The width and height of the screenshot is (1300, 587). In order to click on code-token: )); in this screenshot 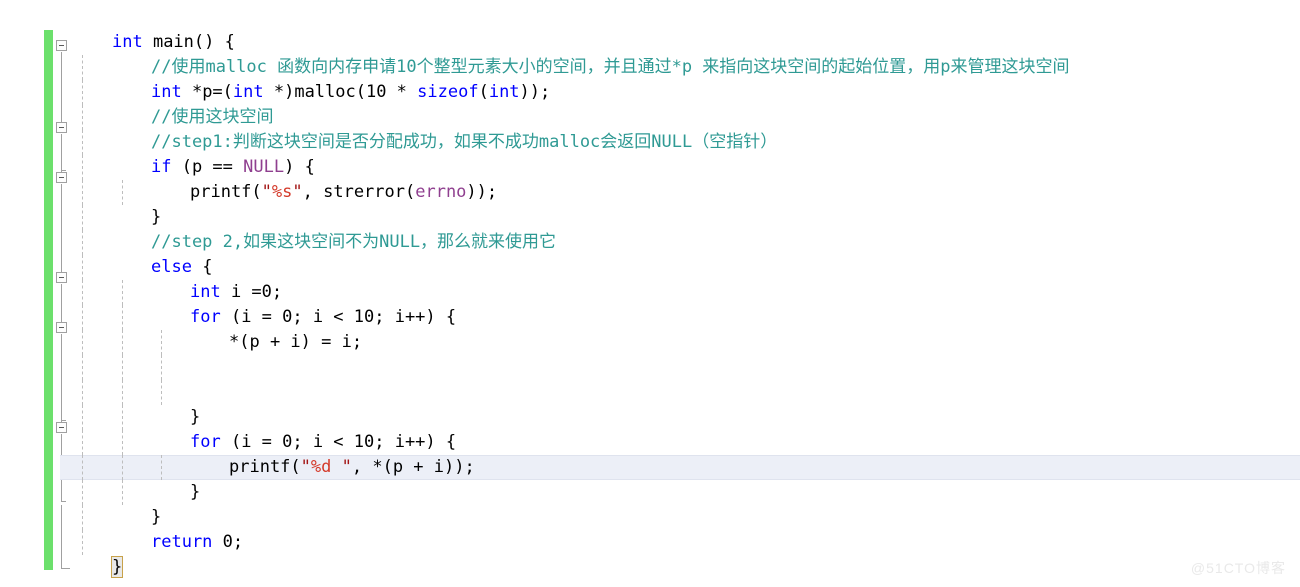, I will do `click(482, 192)`.